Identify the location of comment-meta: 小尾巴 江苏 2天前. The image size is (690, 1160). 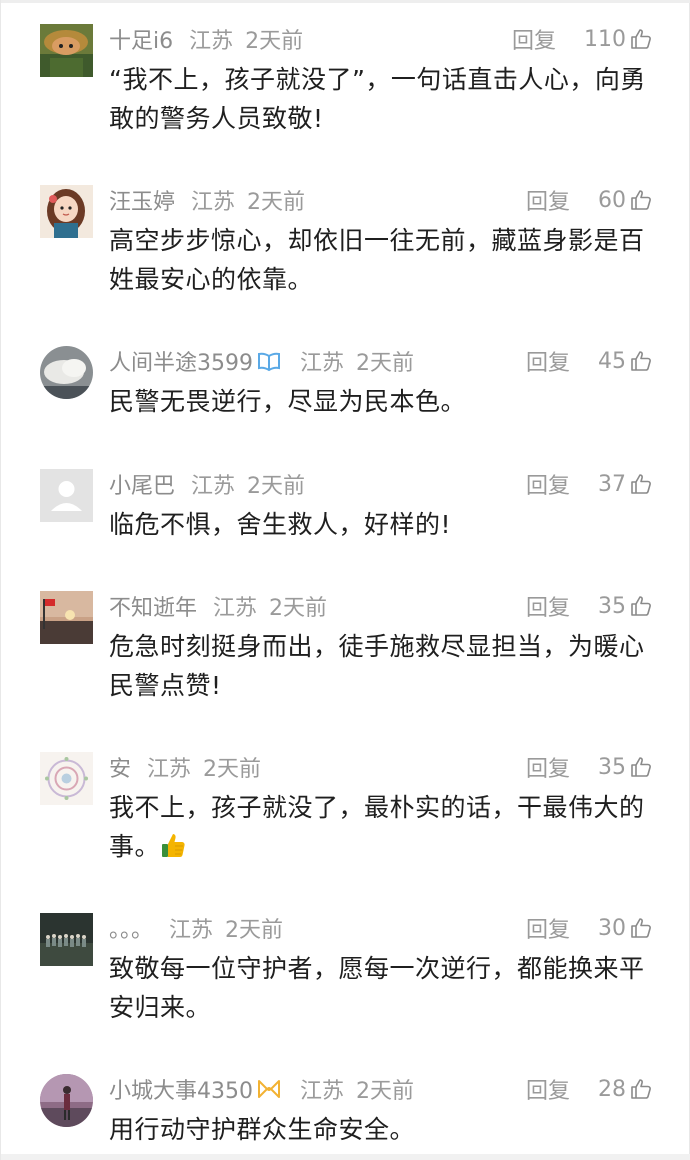
(207, 484).